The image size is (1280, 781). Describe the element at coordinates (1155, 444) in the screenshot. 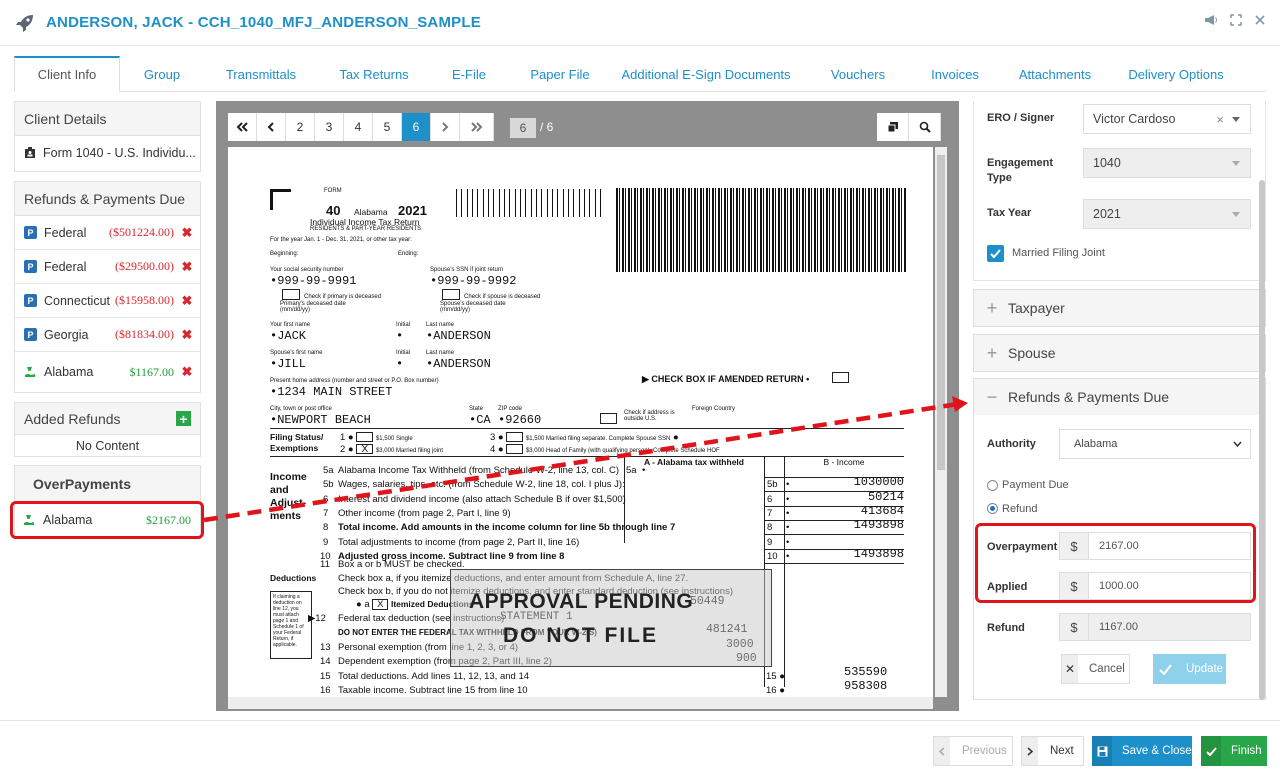

I see `authority-select: Alabama` at that location.